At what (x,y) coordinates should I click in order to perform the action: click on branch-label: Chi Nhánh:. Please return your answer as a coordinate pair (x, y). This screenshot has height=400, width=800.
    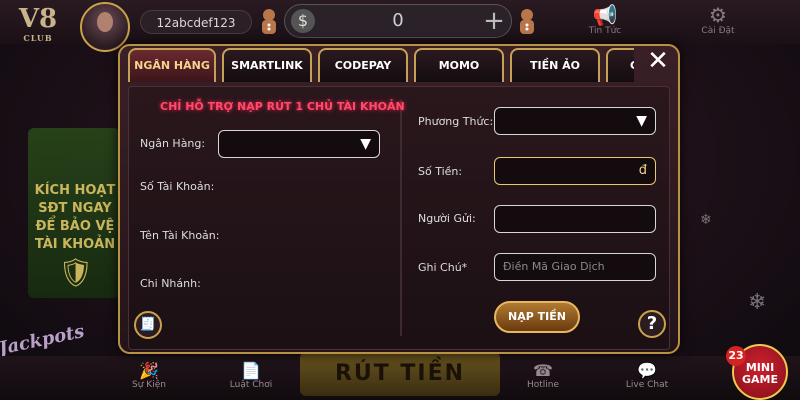
    Looking at the image, I should click on (170, 283).